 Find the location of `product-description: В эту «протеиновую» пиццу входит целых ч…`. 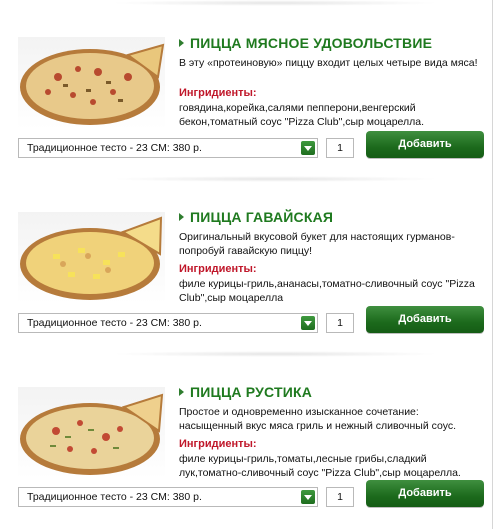

product-description: В эту «протеиновую» пиццу входит целых ч… is located at coordinates (328, 63).